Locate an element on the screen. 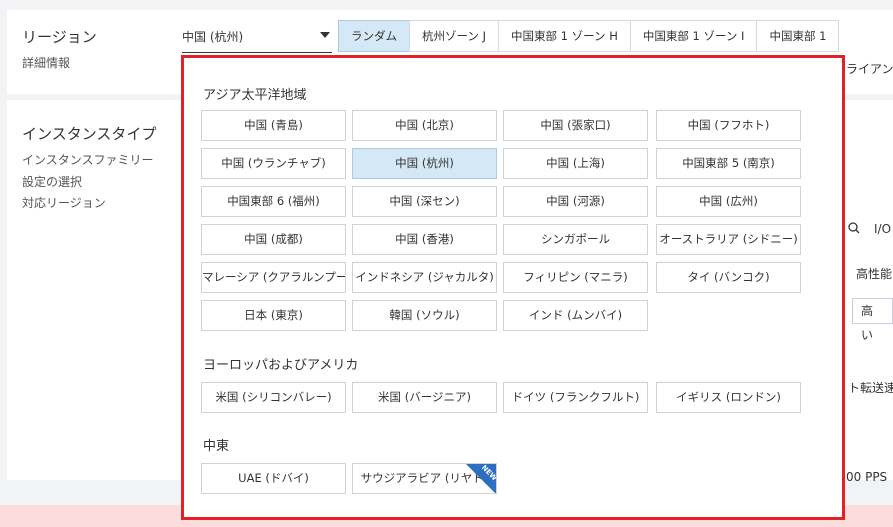  region-option: 中国東部 5 (南京) is located at coordinates (728, 163).